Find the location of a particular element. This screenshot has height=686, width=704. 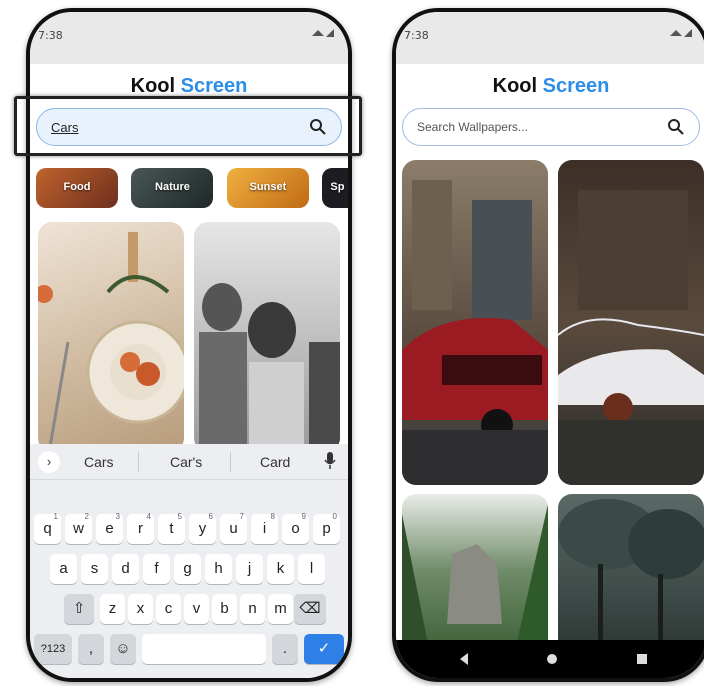

emoji-key: ☺ is located at coordinates (123, 649).